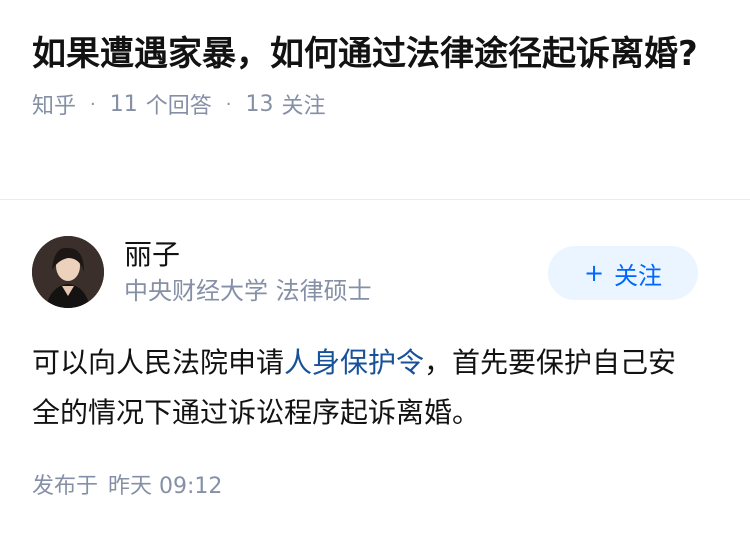 The height and width of the screenshot is (538, 750). I want to click on source-label: 知乎, so click(54, 104).